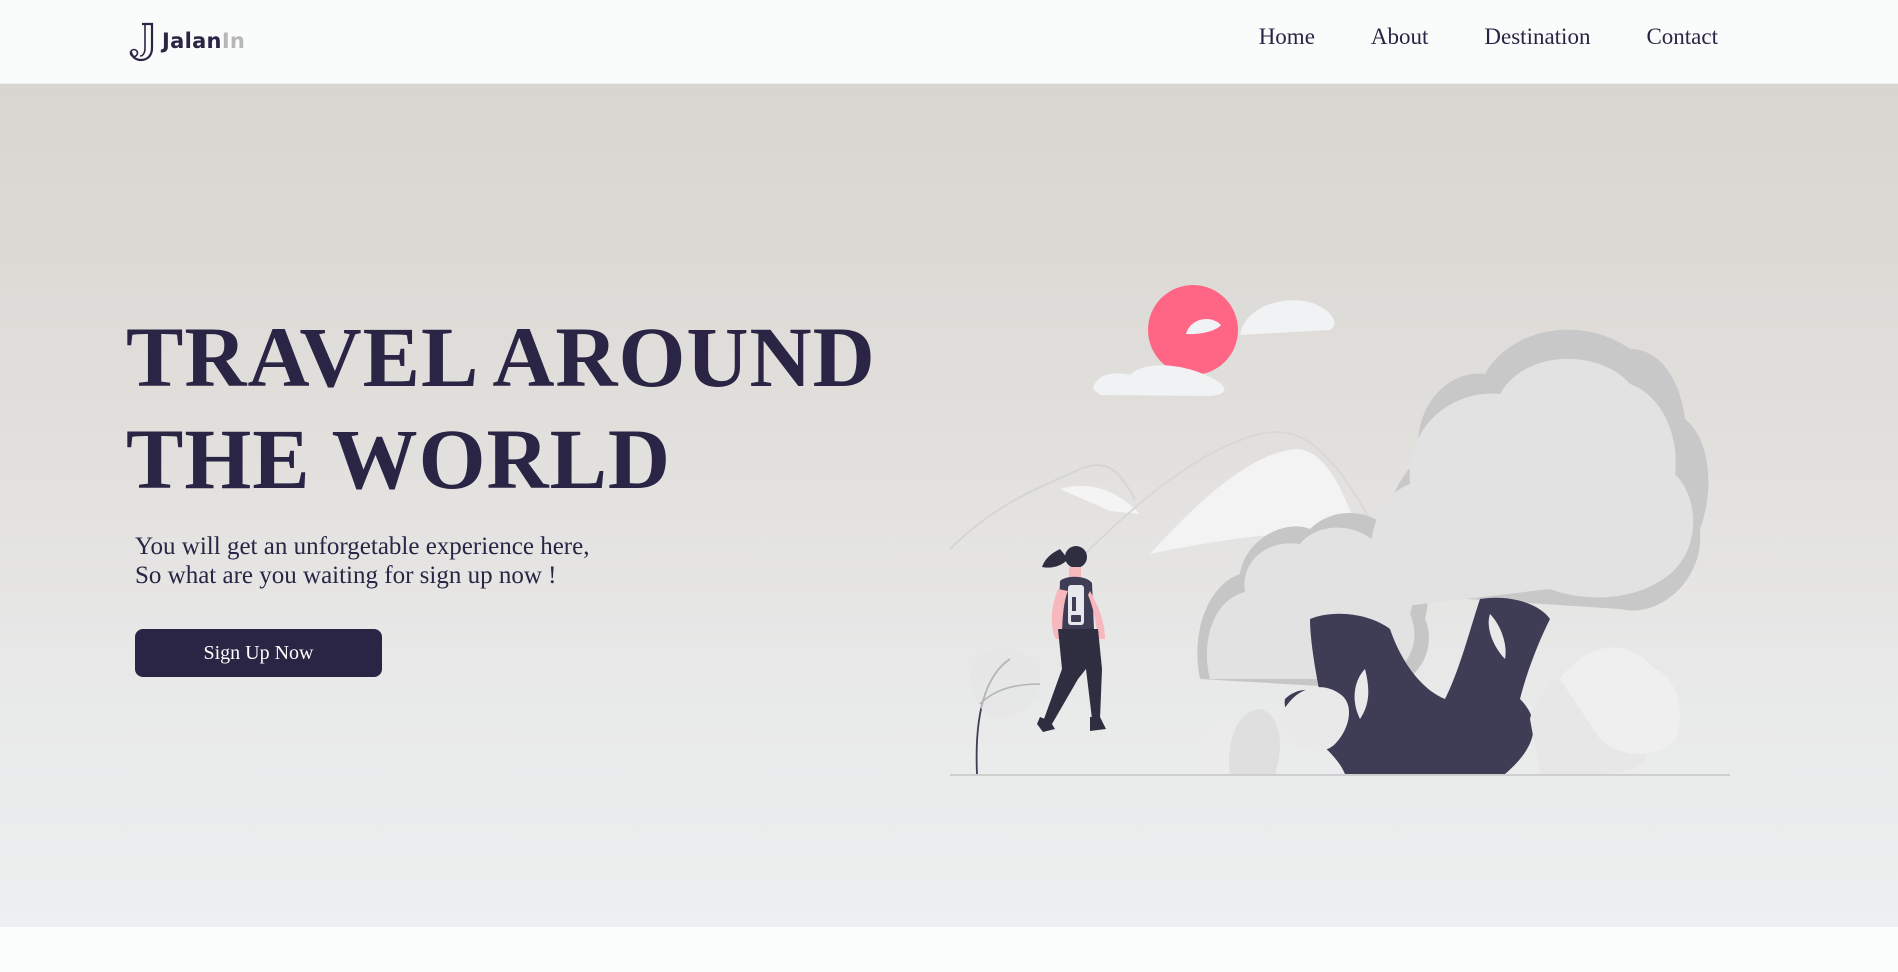  What do you see at coordinates (1287, 37) in the screenshot?
I see `nav-link-home: Home` at bounding box center [1287, 37].